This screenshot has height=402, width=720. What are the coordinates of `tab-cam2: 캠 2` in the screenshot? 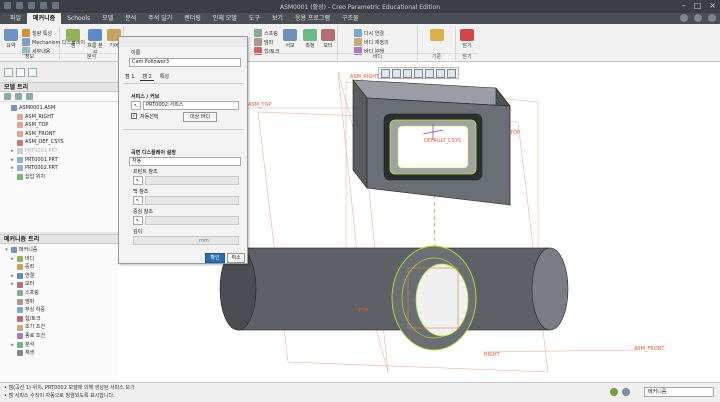 It's located at (147, 77).